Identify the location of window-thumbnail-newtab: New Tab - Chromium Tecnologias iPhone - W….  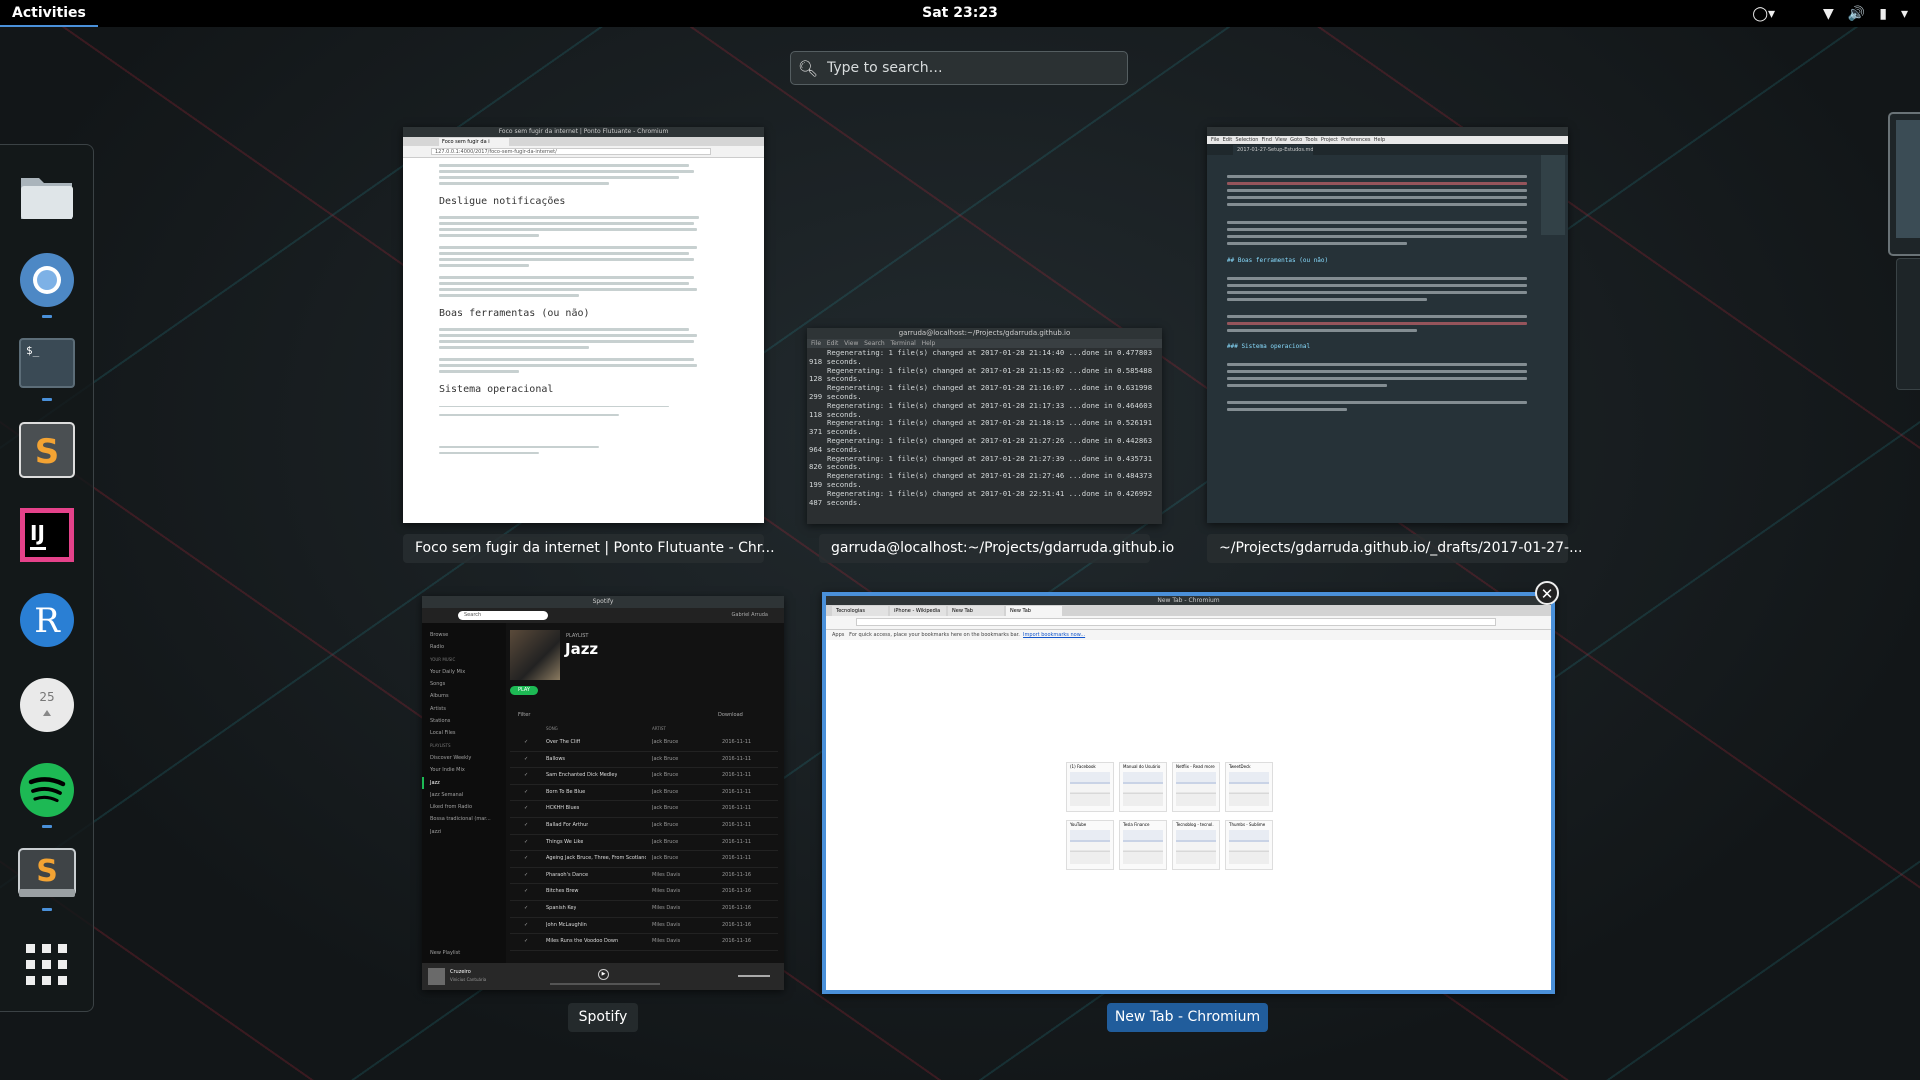
(1188, 793).